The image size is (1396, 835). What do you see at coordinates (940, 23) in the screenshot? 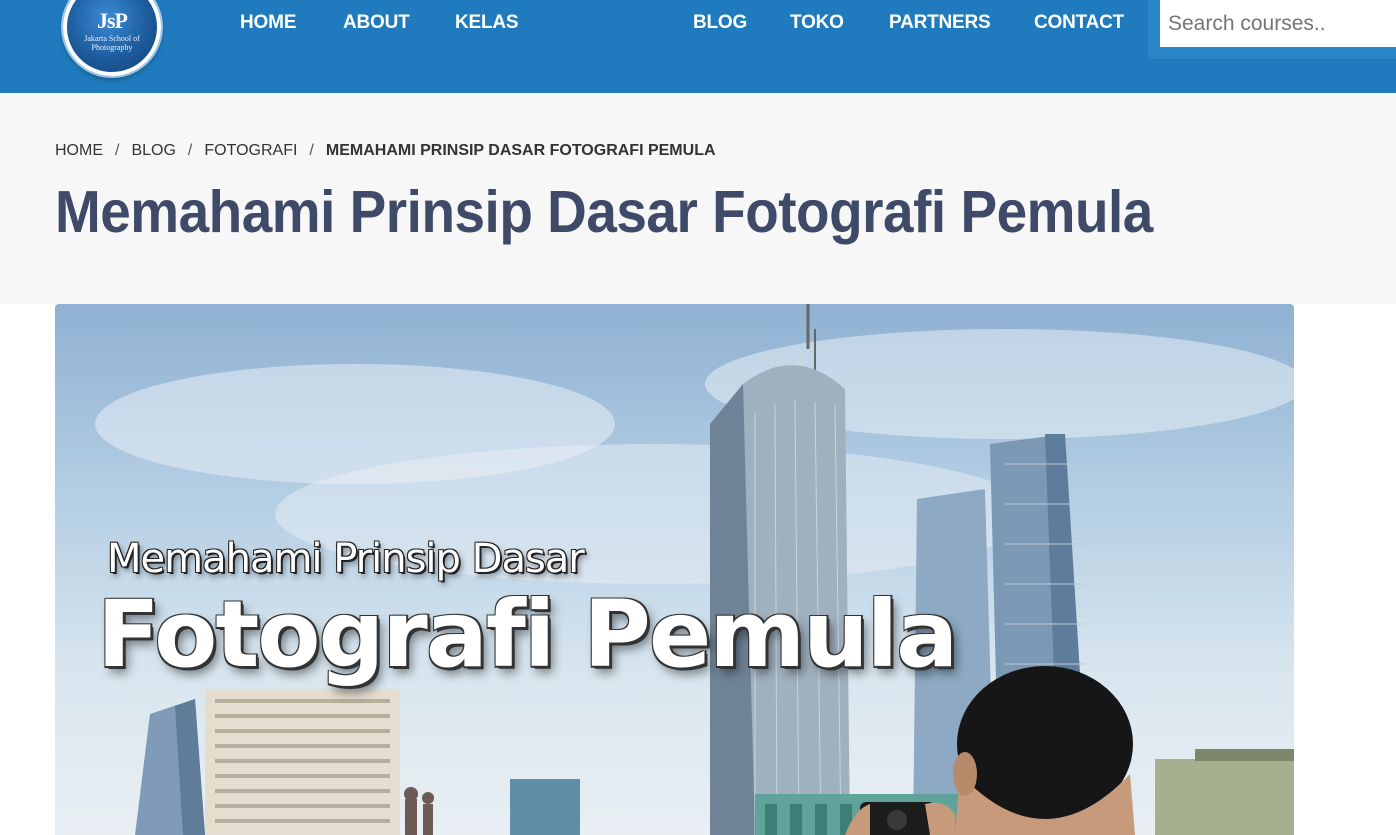
I see `nav-partners: PARTNERS` at bounding box center [940, 23].